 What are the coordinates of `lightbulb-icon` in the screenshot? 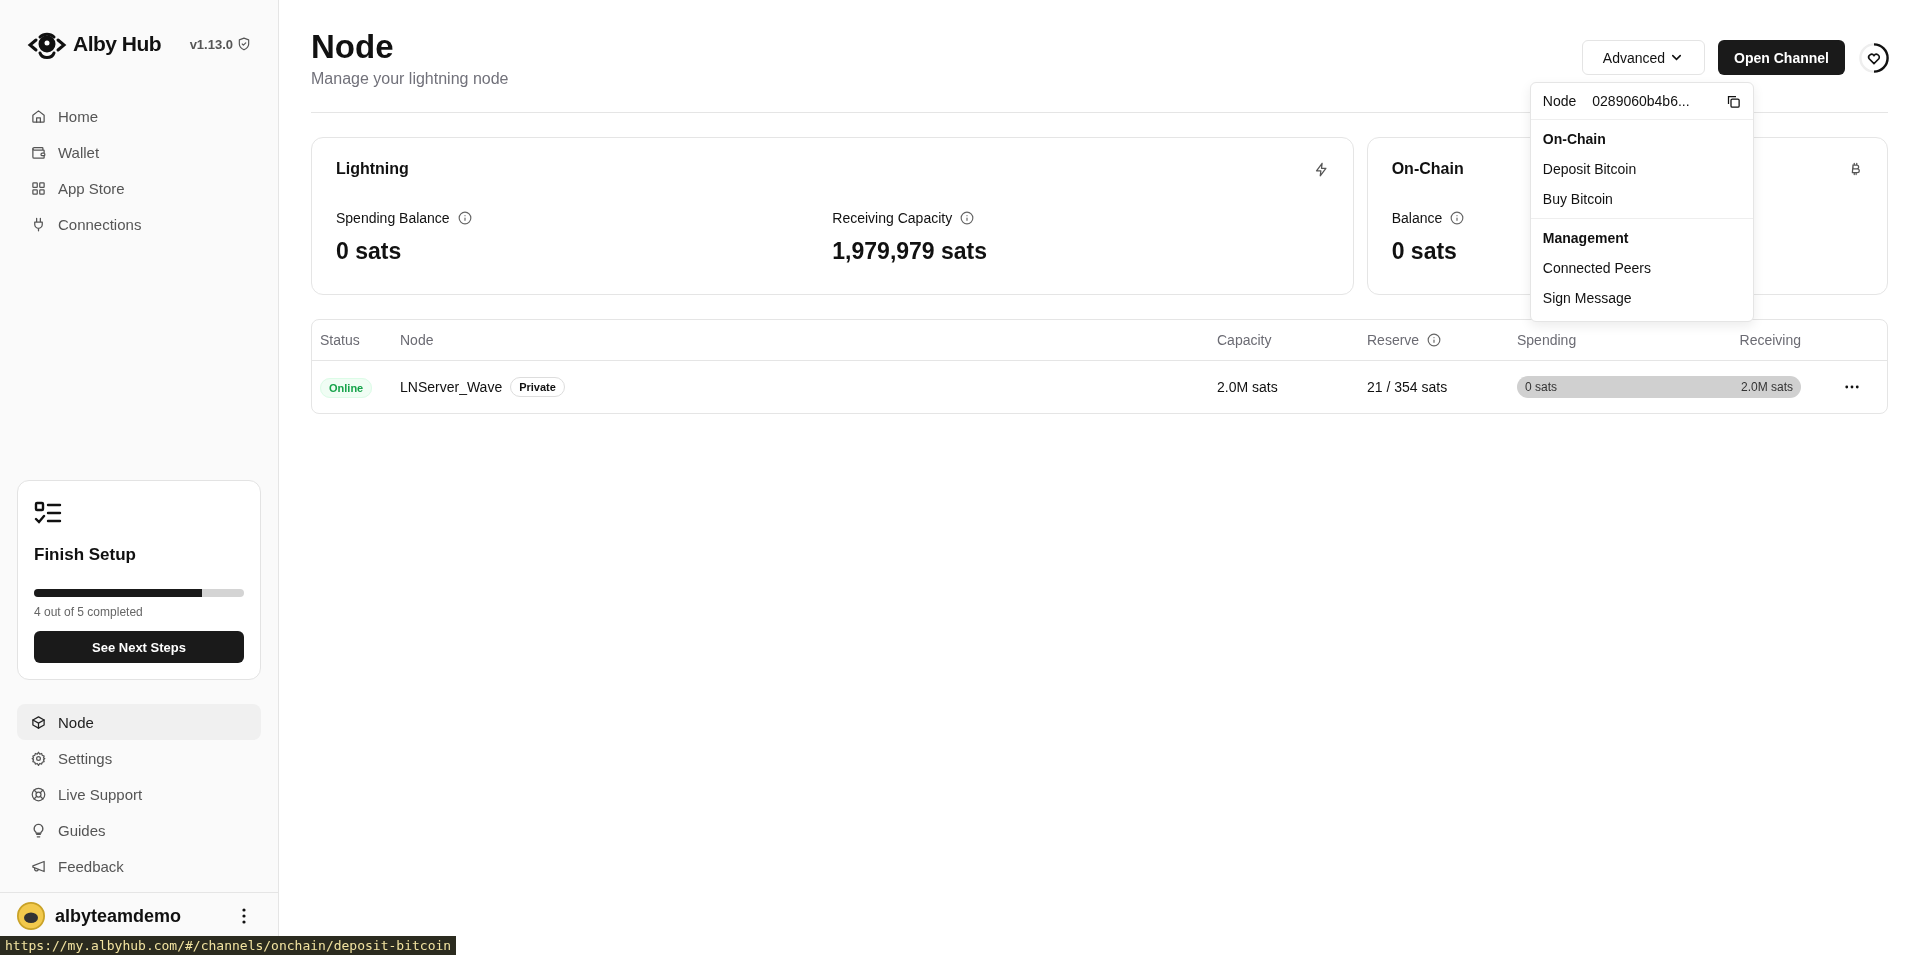 It's located at (38, 830).